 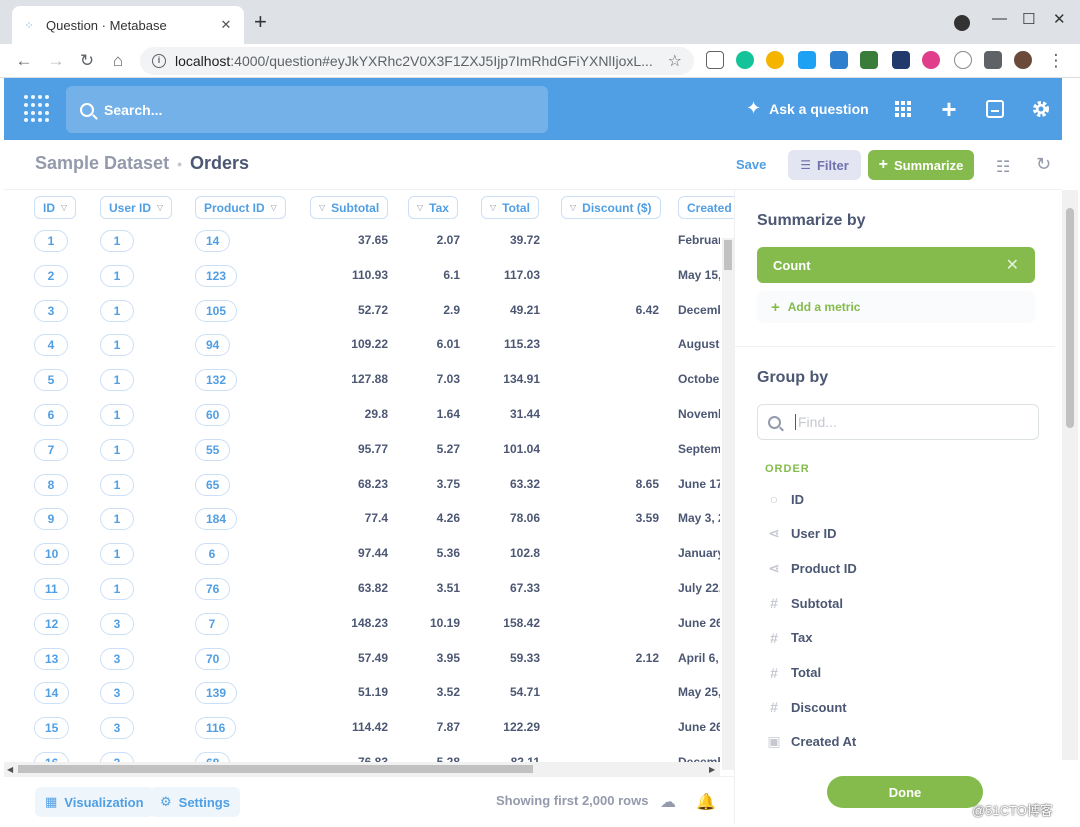 I want to click on product-id-cell: 6, so click(x=212, y=554).